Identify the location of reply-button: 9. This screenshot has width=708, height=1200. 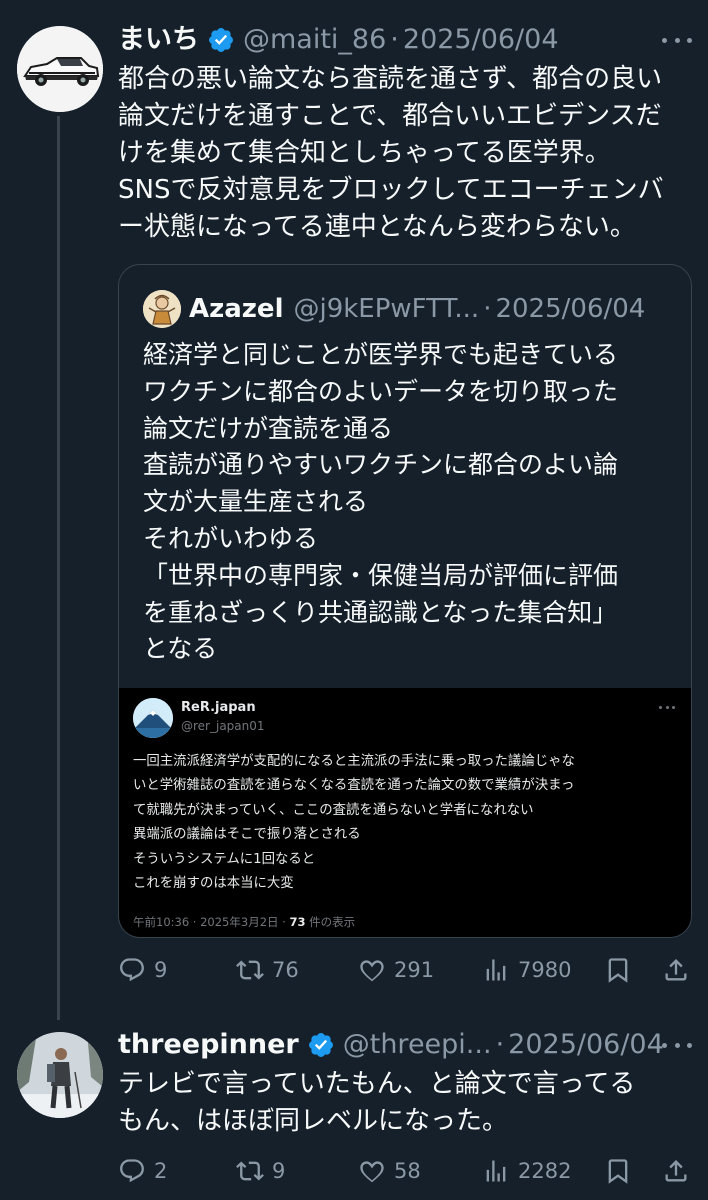
(142, 970).